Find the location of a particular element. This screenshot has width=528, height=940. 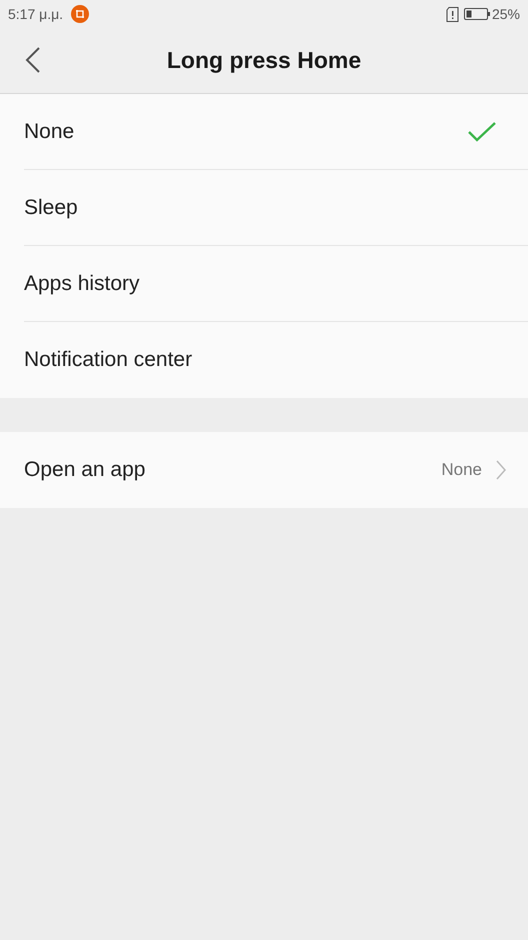

battery-icon is located at coordinates (477, 14).